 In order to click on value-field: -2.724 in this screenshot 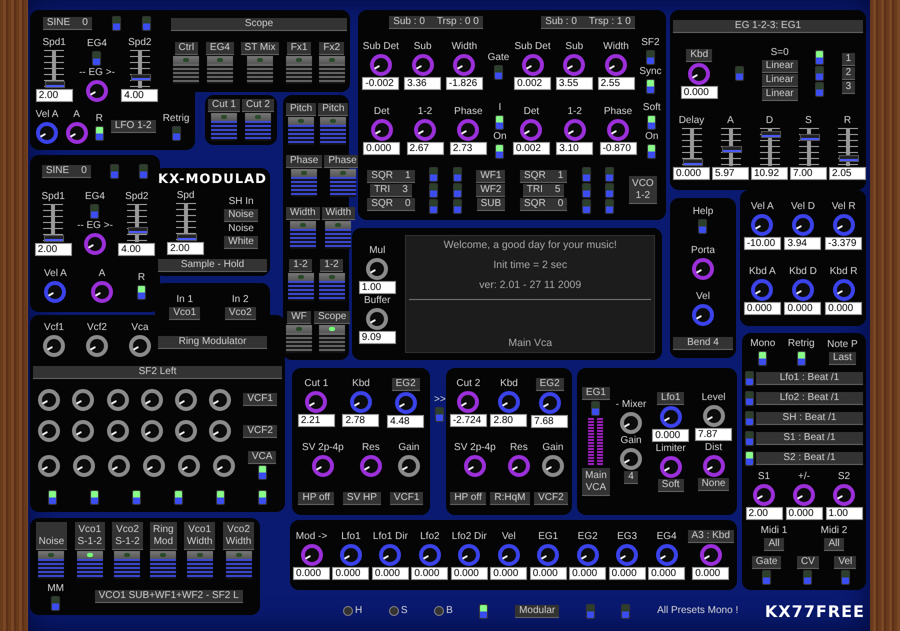, I will do `click(468, 421)`.